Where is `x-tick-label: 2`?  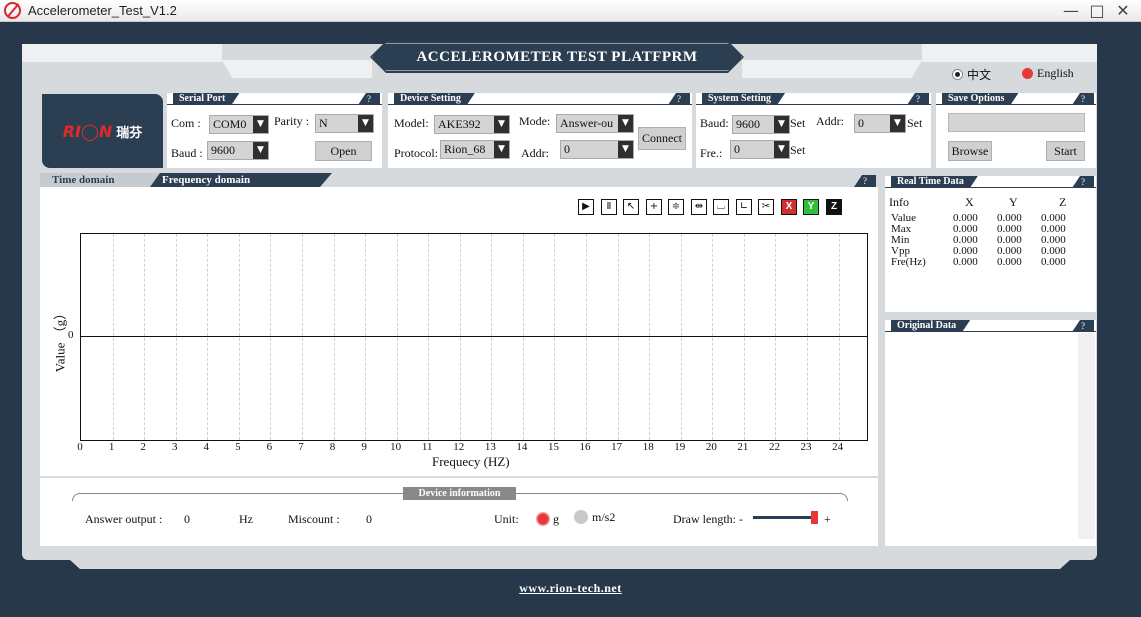
x-tick-label: 2 is located at coordinates (143, 447).